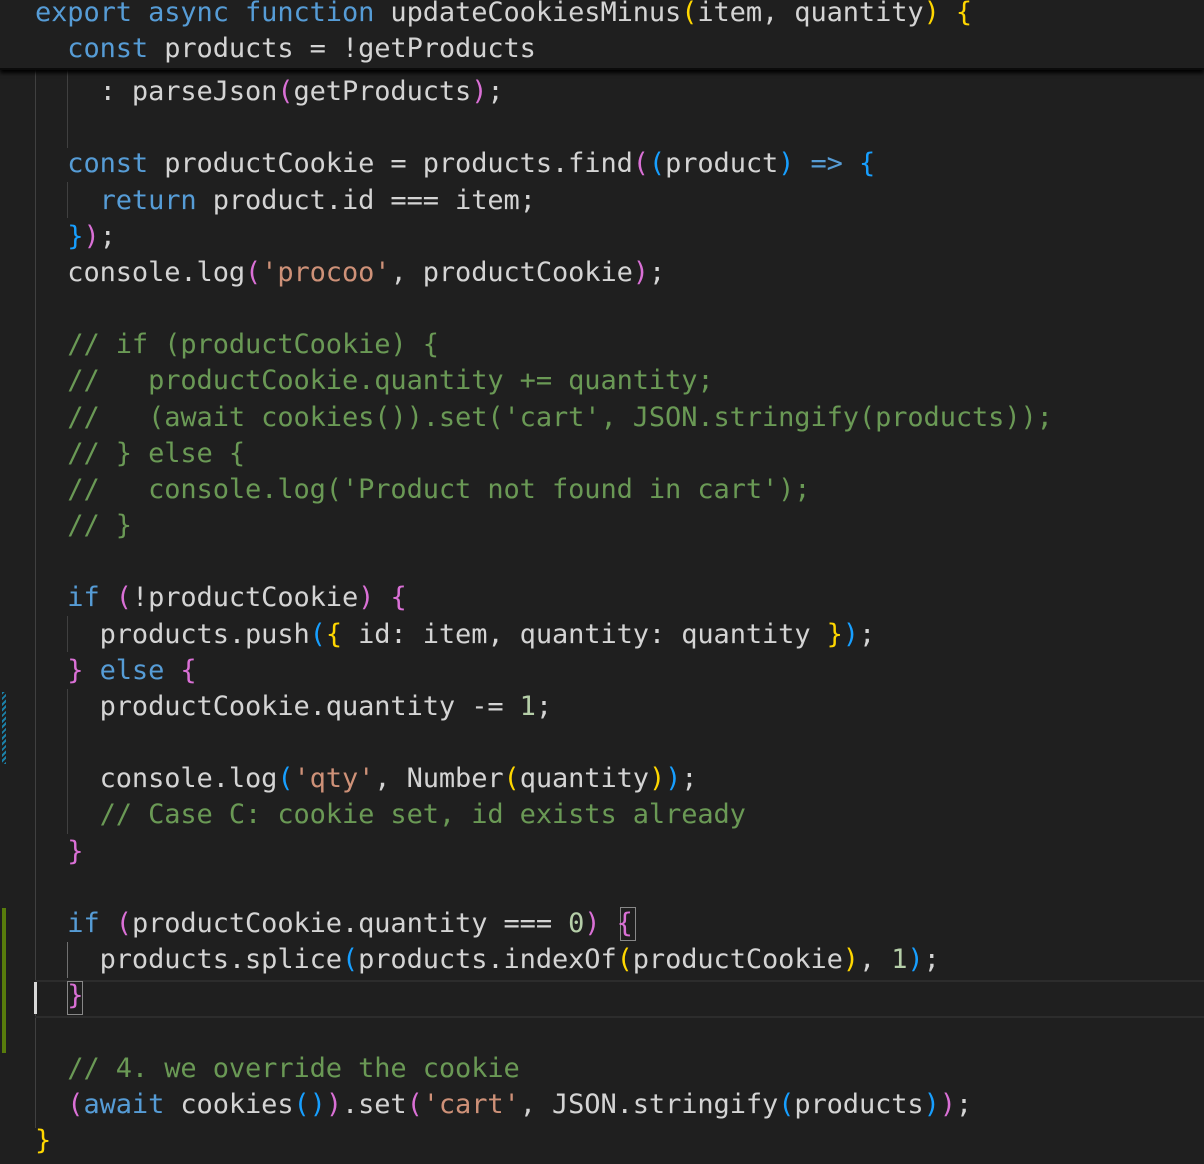 This screenshot has width=1204, height=1164. What do you see at coordinates (382, 91) in the screenshot?
I see `code-token: getProducts` at bounding box center [382, 91].